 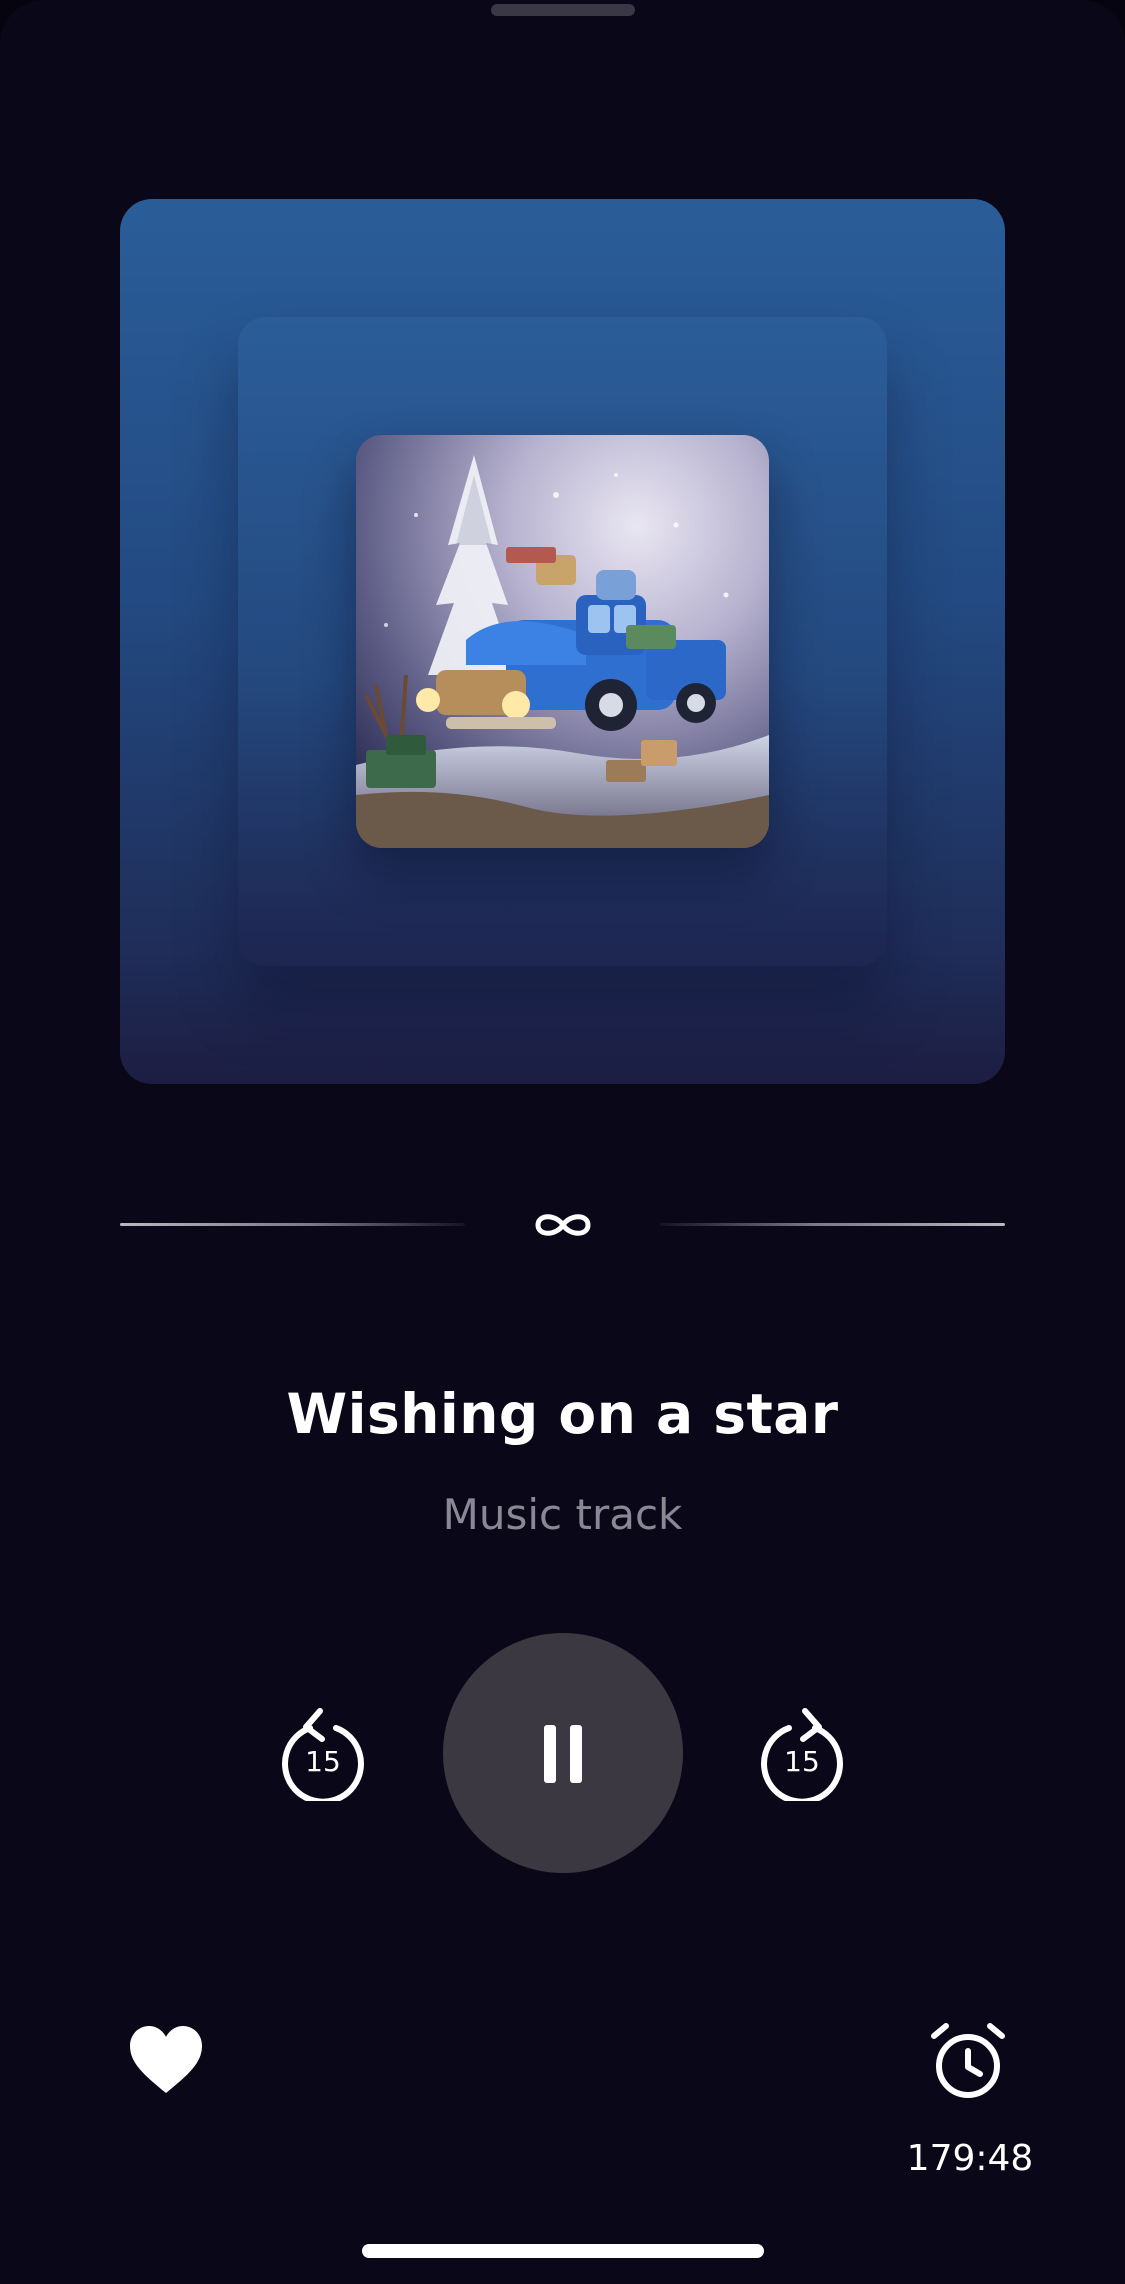 What do you see at coordinates (802, 1761) in the screenshot?
I see `forward-seconds-label: 15` at bounding box center [802, 1761].